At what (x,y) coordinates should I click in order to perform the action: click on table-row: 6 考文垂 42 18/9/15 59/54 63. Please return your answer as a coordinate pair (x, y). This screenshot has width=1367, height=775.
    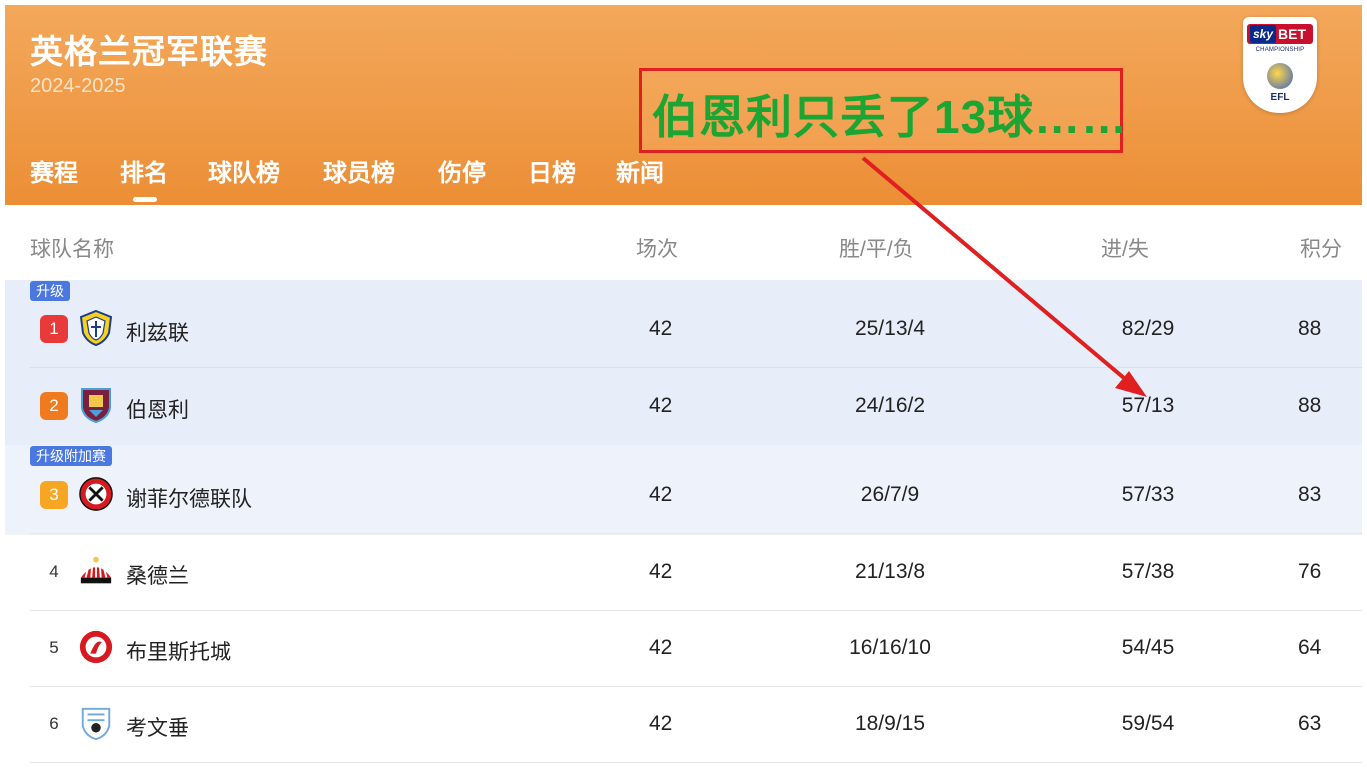
    Looking at the image, I should click on (696, 724).